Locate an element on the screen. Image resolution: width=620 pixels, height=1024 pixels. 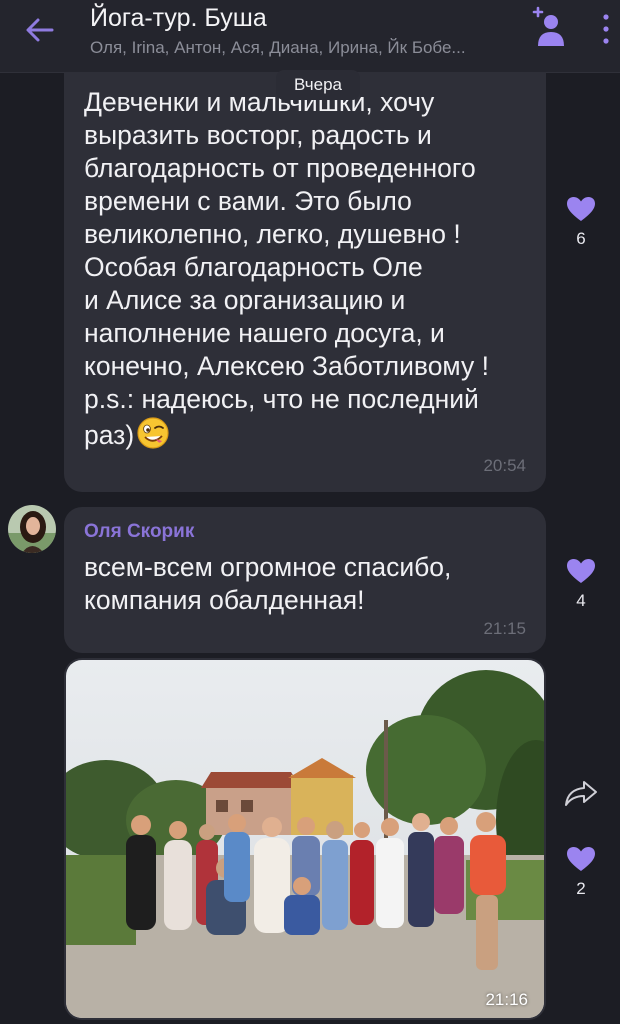
date-divider: Вчера is located at coordinates (318, 85).